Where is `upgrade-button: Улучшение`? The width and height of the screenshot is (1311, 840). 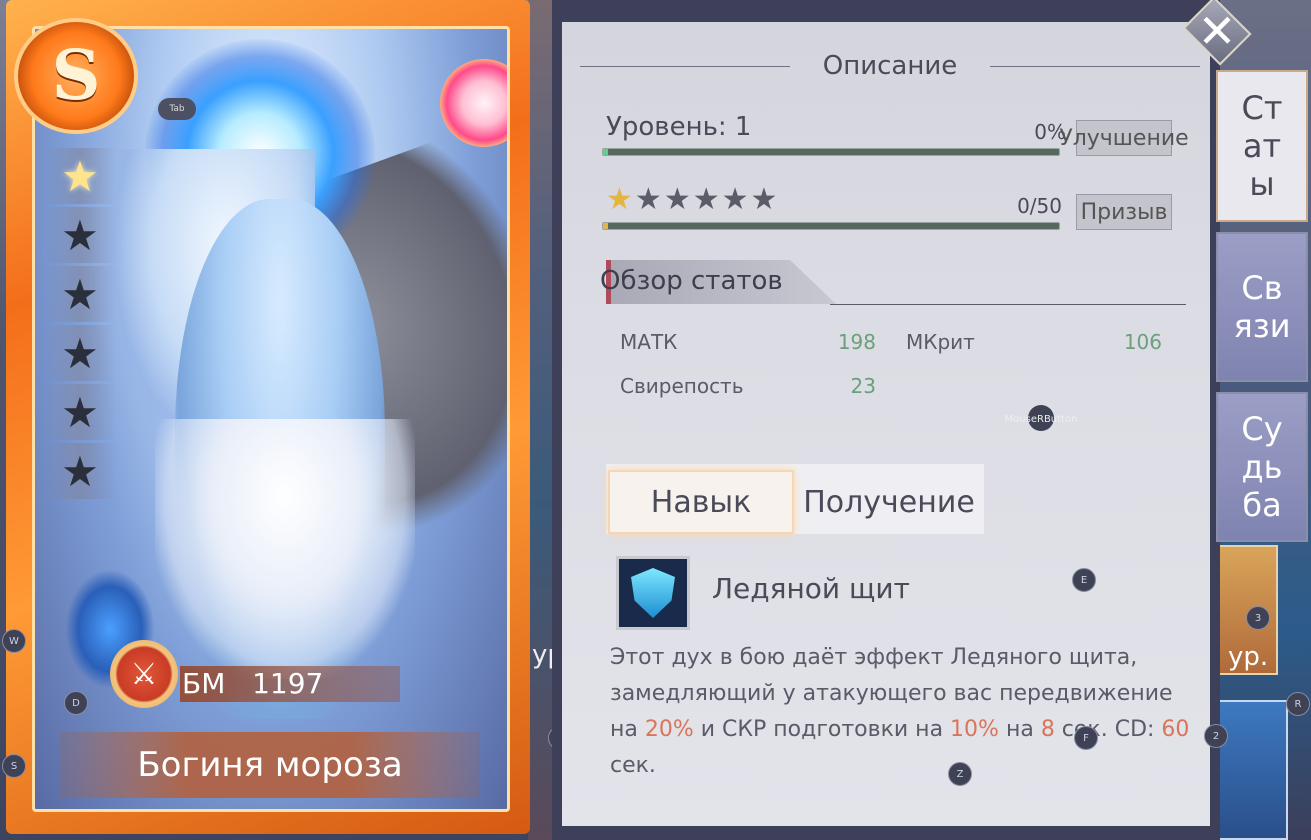 upgrade-button: Улучшение is located at coordinates (1124, 138).